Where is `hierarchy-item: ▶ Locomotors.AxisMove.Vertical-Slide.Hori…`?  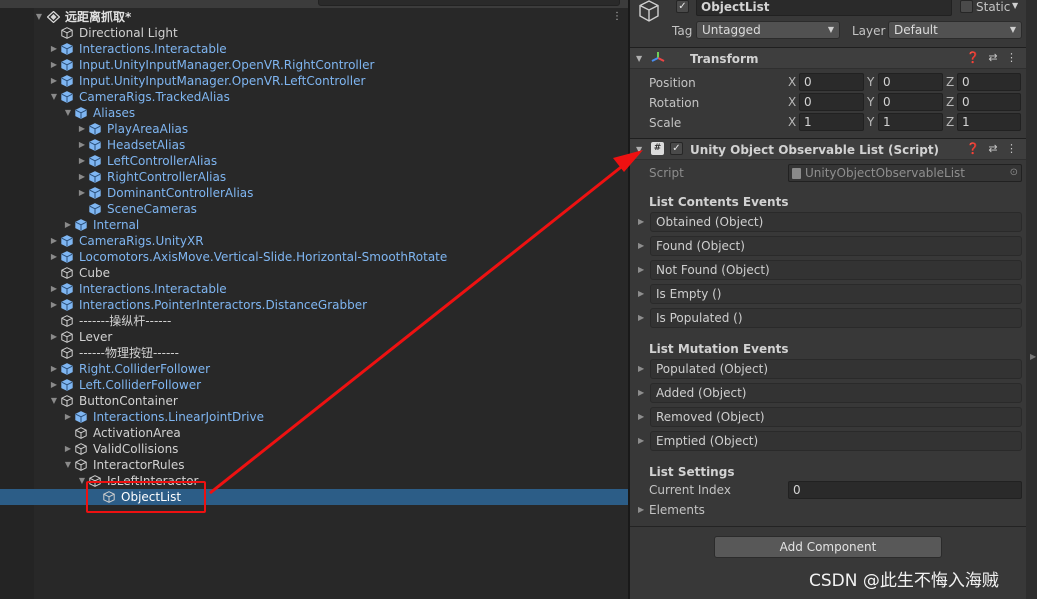 hierarchy-item: ▶ Locomotors.AxisMove.Vertical-Slide.Hori… is located at coordinates (314, 257).